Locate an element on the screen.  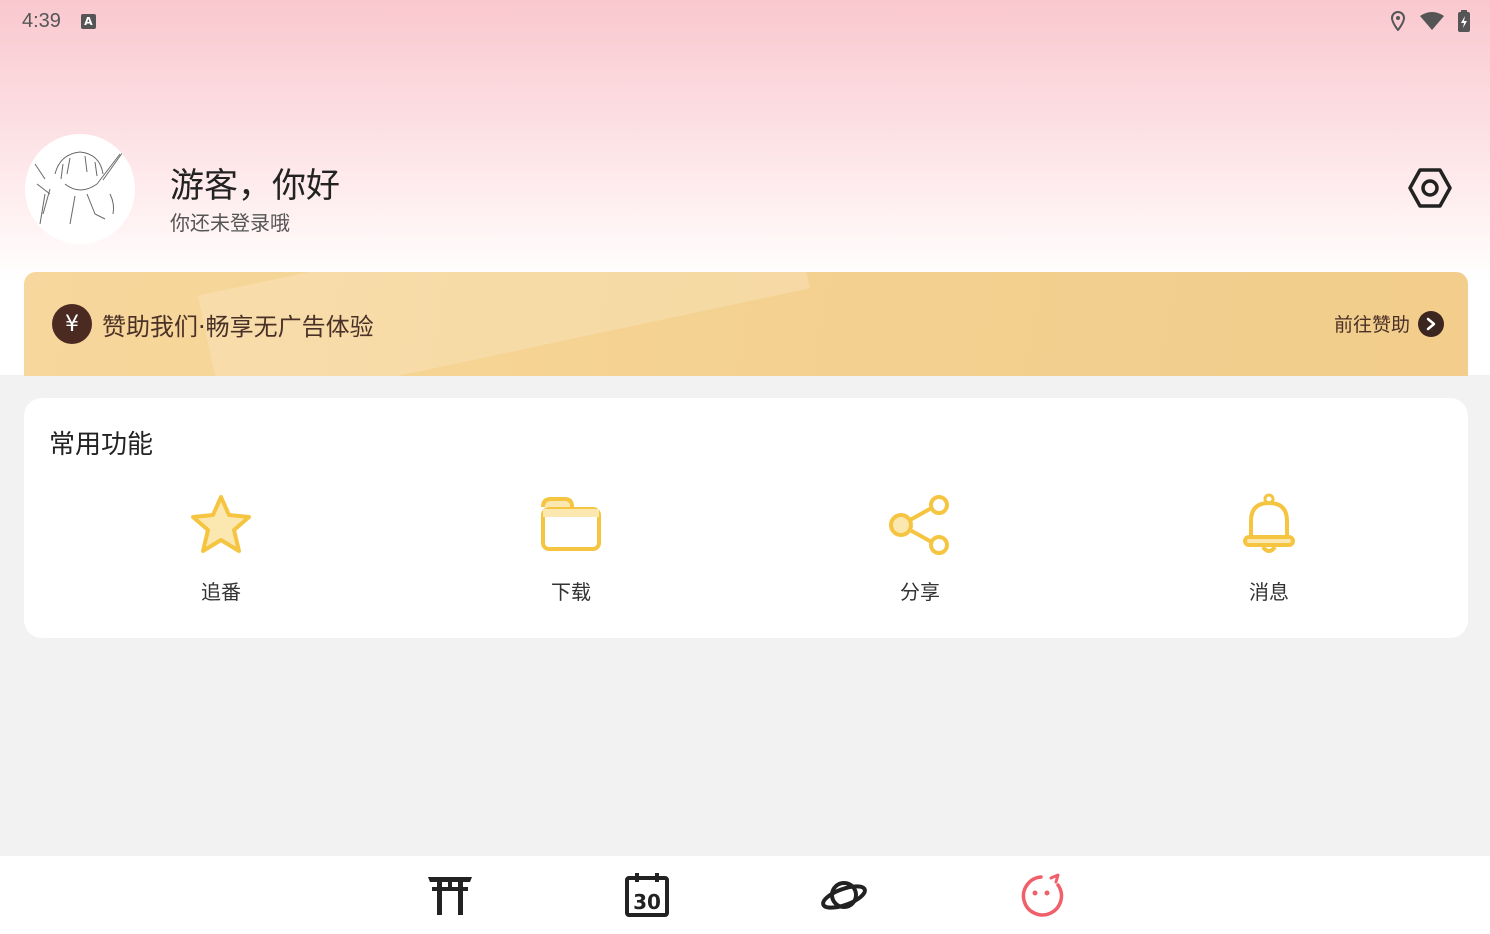
calendar-icon: 30 is located at coordinates (647, 895).